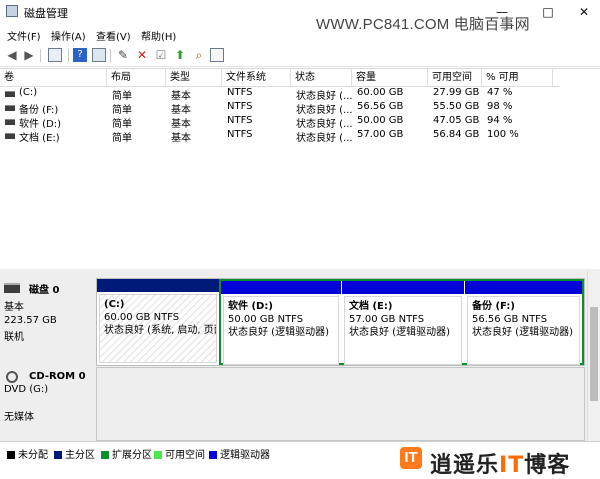  What do you see at coordinates (390, 77) in the screenshot?
I see `column-header-capacity: 容量` at bounding box center [390, 77].